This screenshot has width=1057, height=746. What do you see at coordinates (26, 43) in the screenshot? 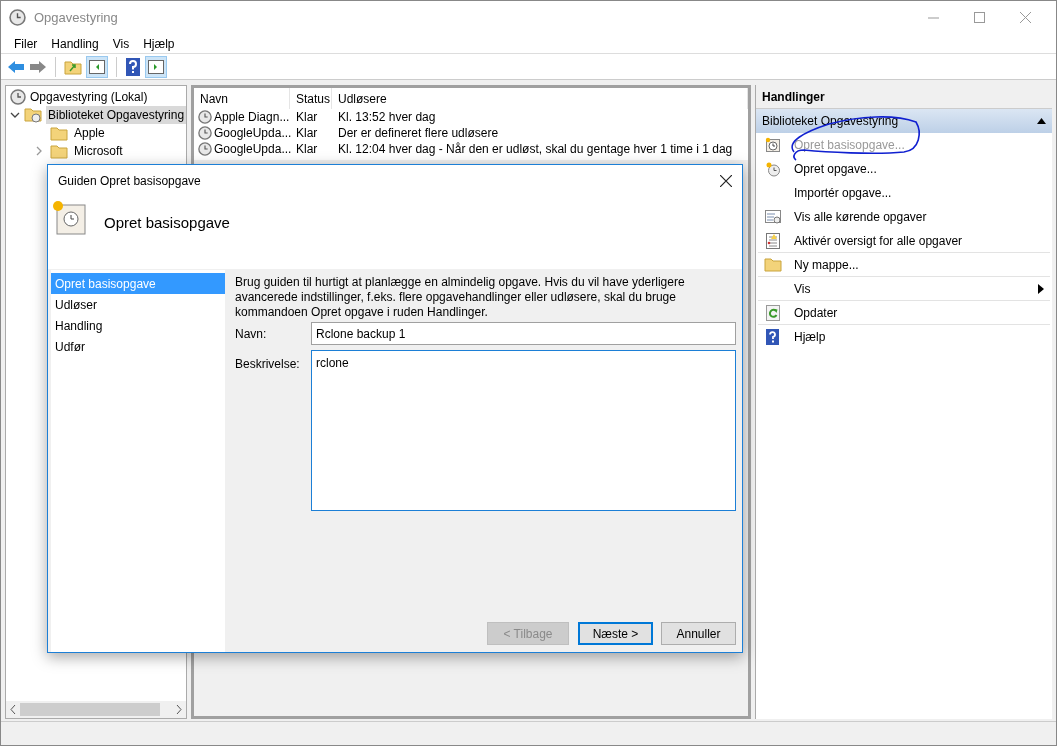
I see `menu-item: Filer` at bounding box center [26, 43].